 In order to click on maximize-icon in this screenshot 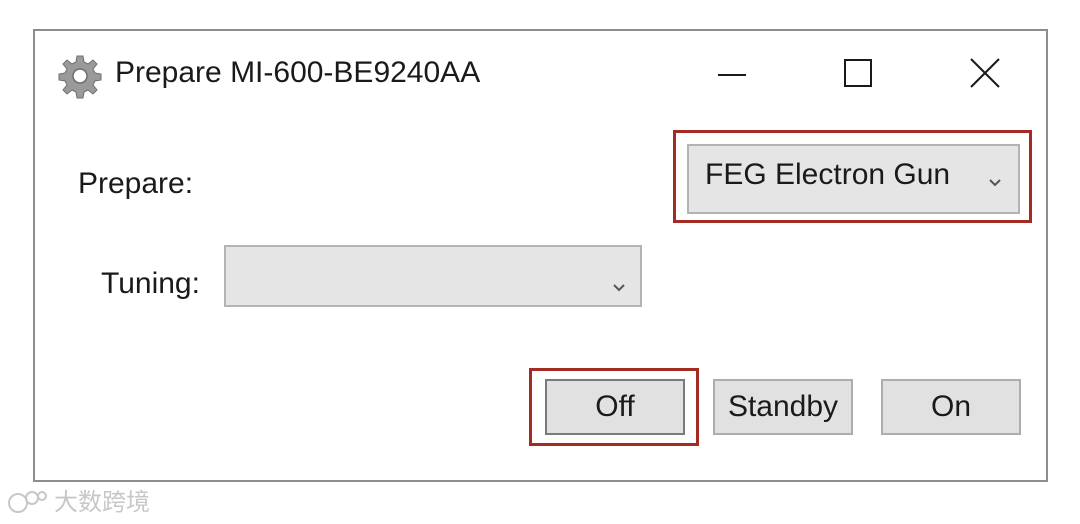, I will do `click(858, 74)`.